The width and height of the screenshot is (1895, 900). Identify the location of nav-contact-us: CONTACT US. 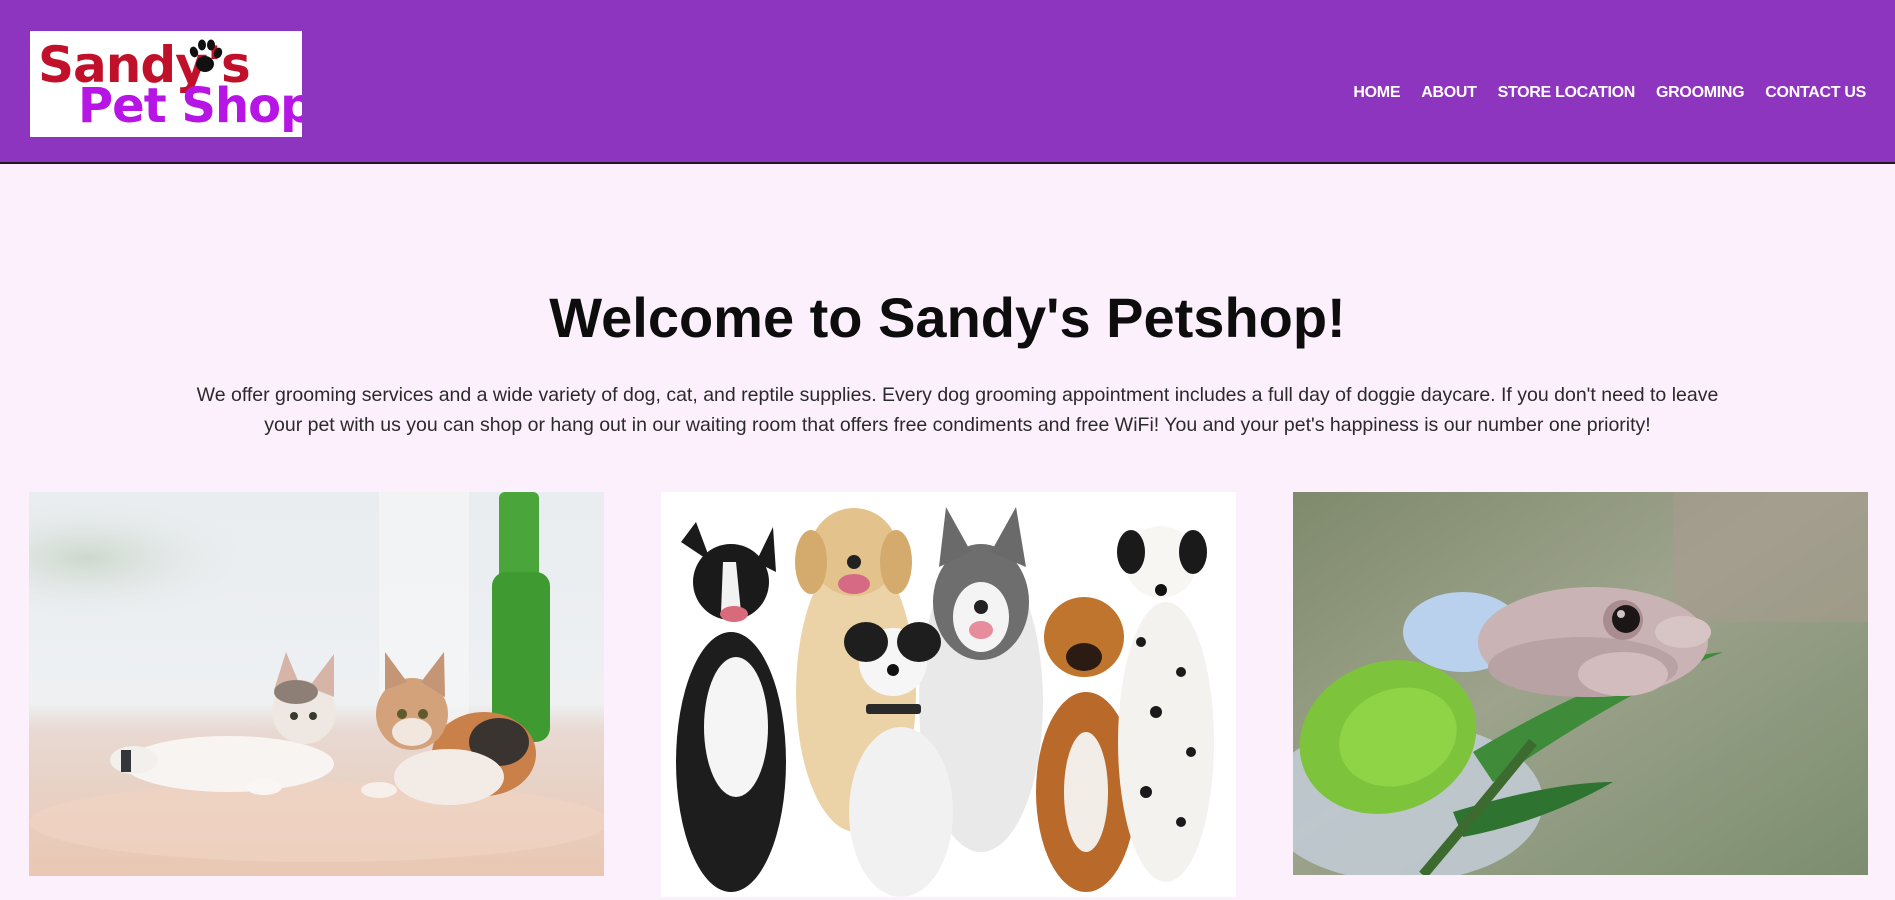
(1815, 93).